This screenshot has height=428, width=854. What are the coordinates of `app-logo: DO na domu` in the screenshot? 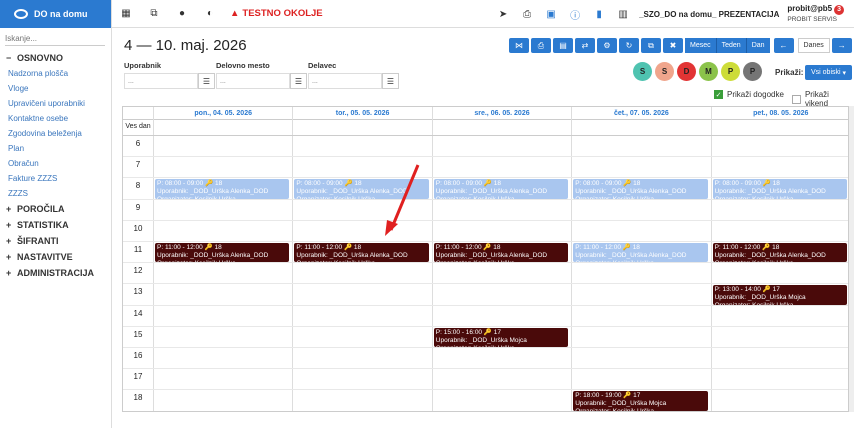 It's located at (55, 14).